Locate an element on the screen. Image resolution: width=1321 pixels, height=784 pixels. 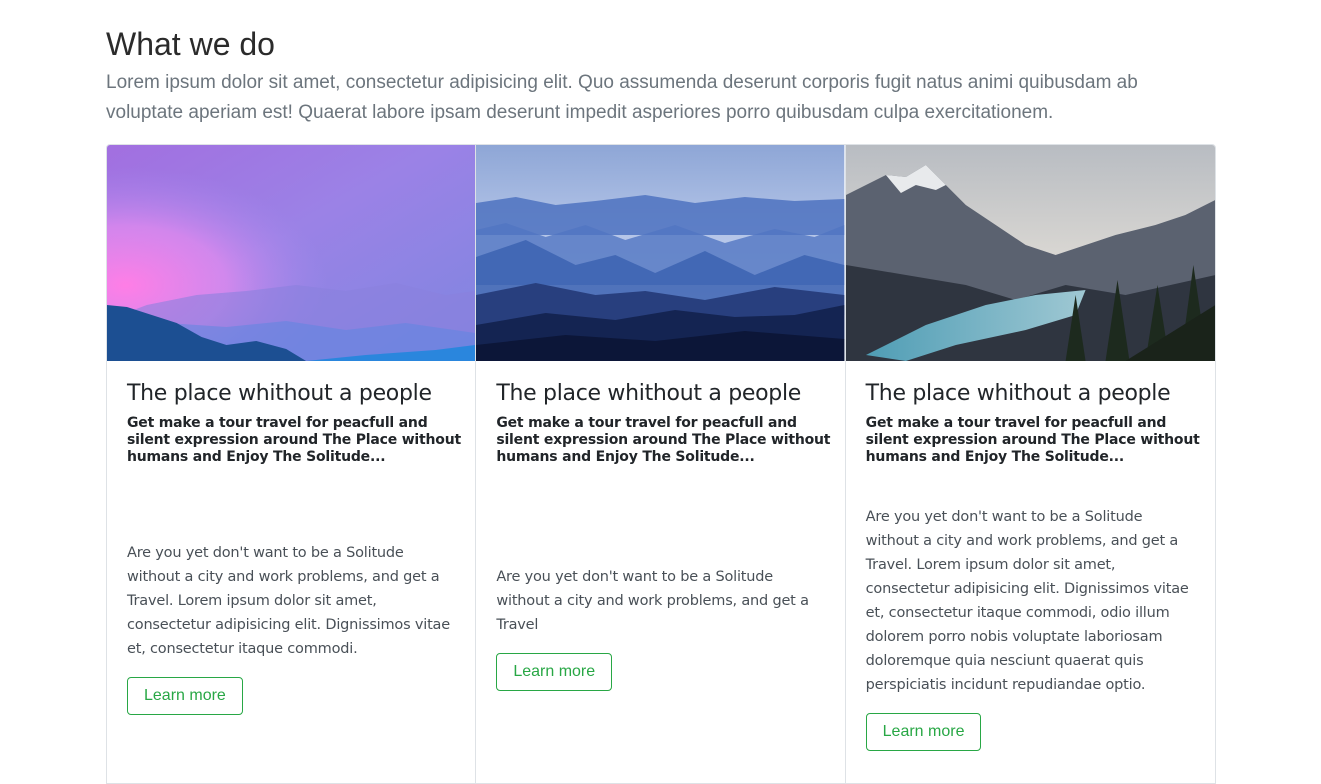
card-image-misty-mountains is located at coordinates (660, 253).